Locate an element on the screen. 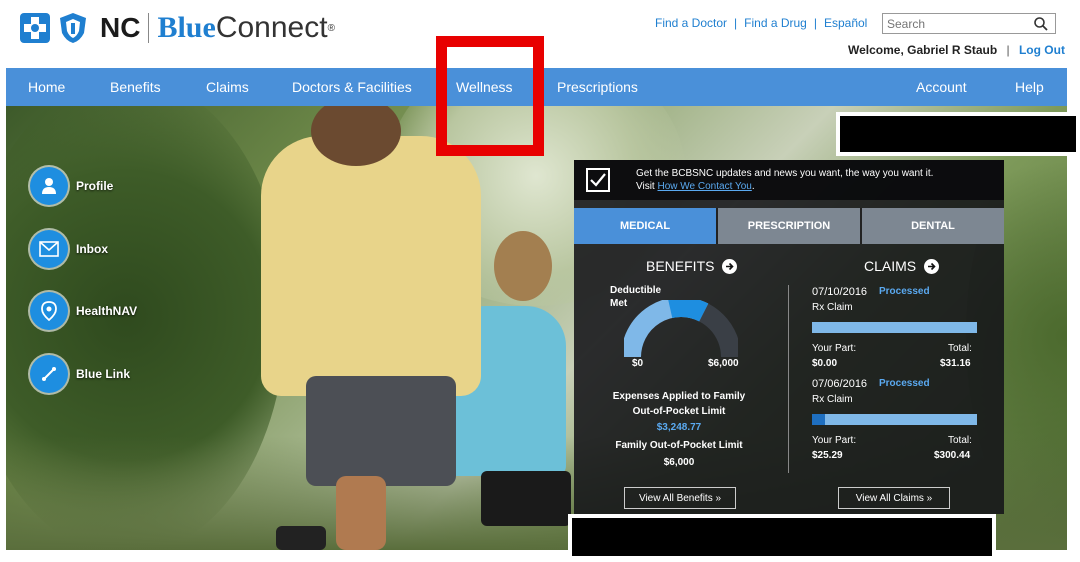 The width and height of the screenshot is (1080, 562). deductible-gauge is located at coordinates (681, 329).